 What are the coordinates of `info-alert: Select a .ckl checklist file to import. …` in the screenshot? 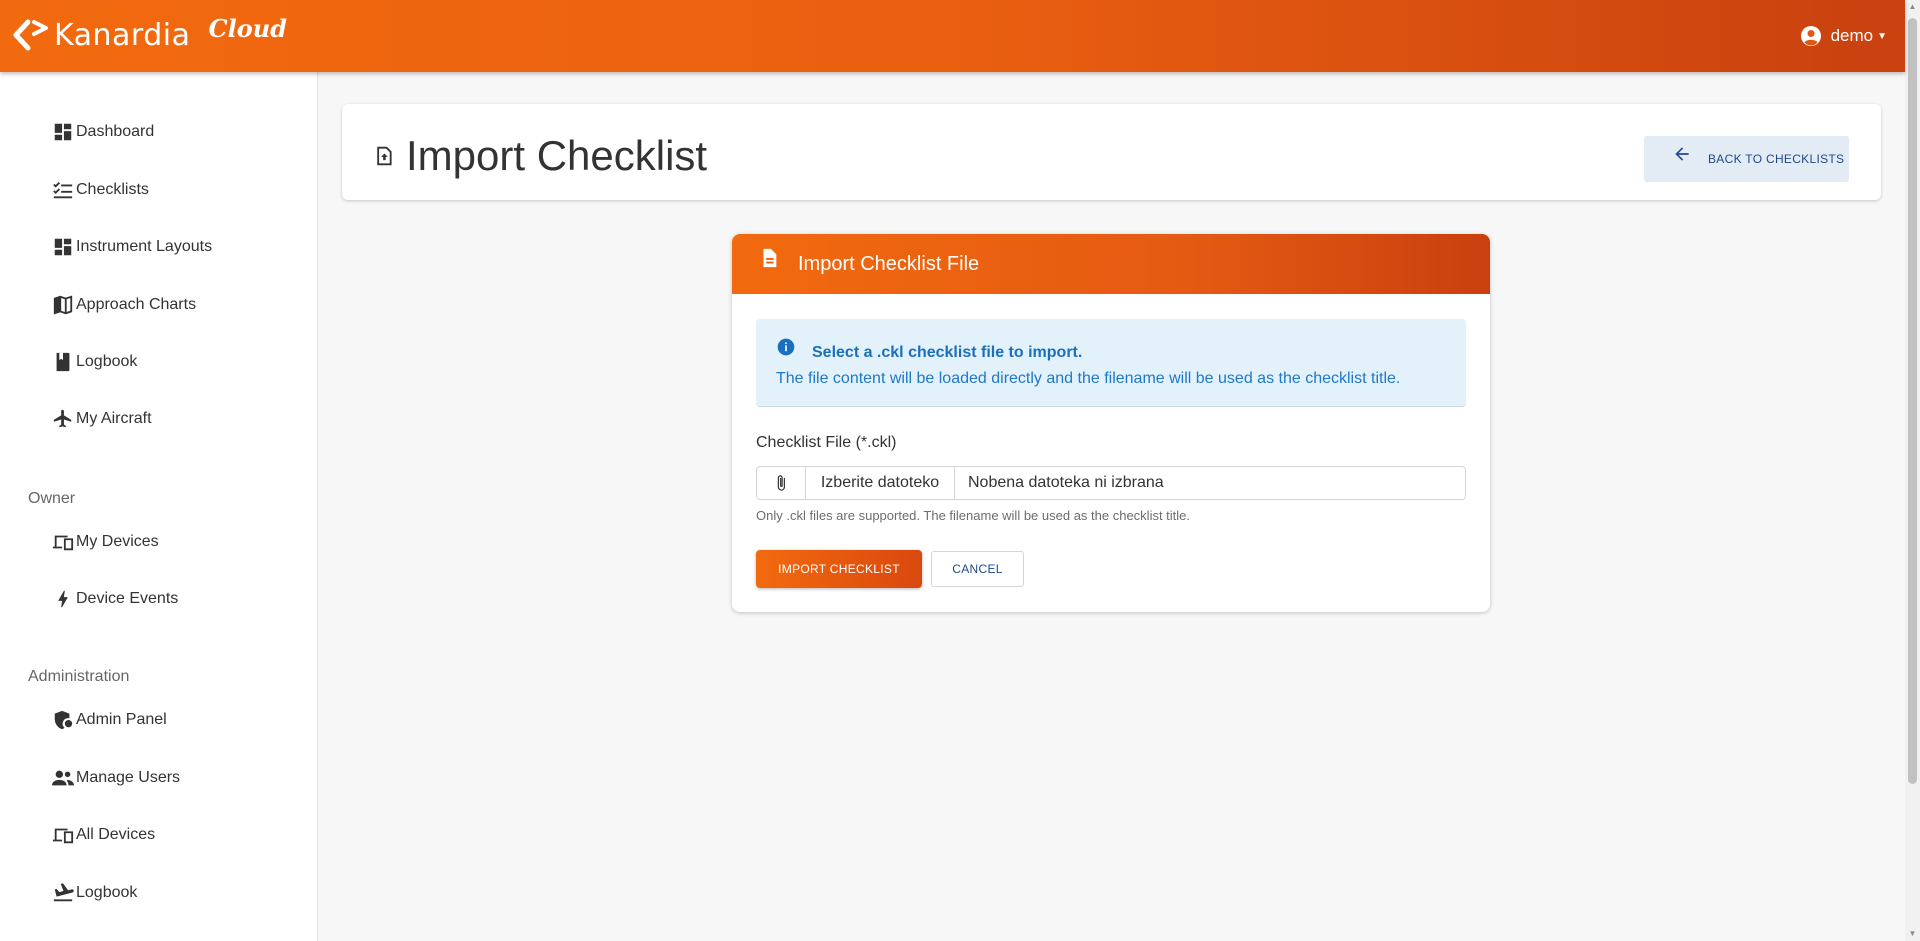 It's located at (1111, 363).